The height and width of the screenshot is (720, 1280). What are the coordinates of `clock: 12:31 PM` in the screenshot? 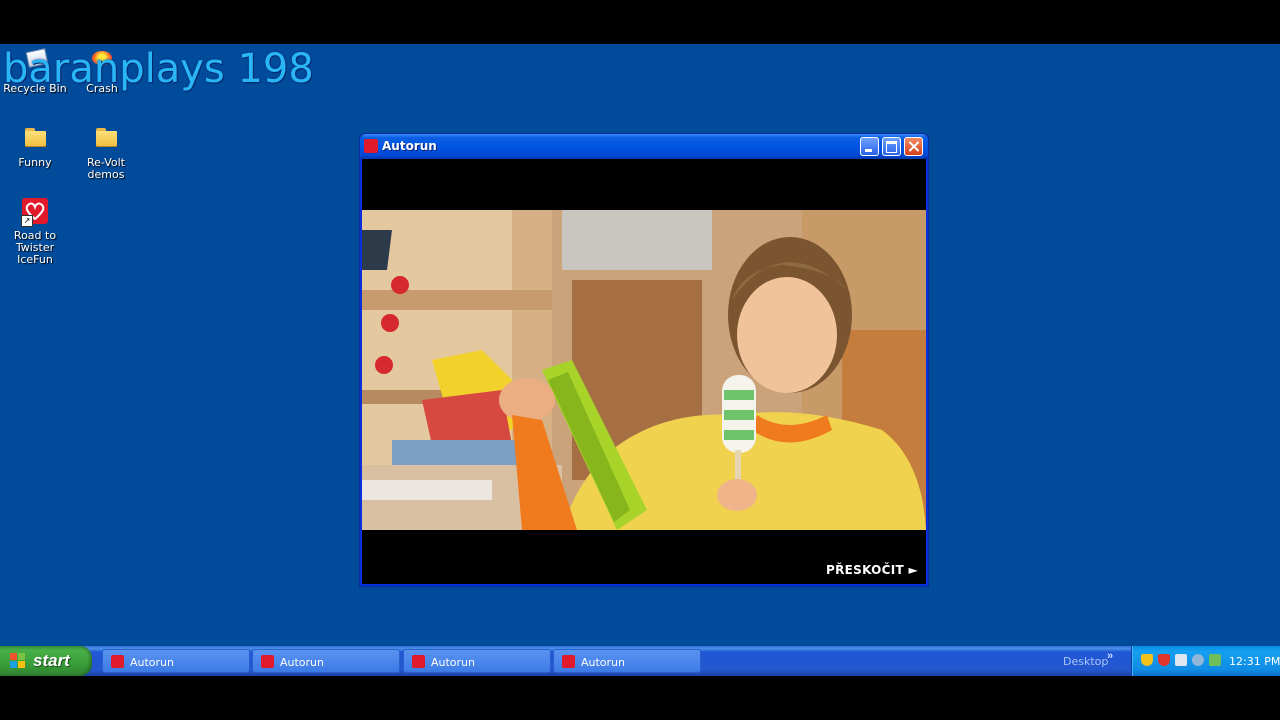 It's located at (1254, 661).